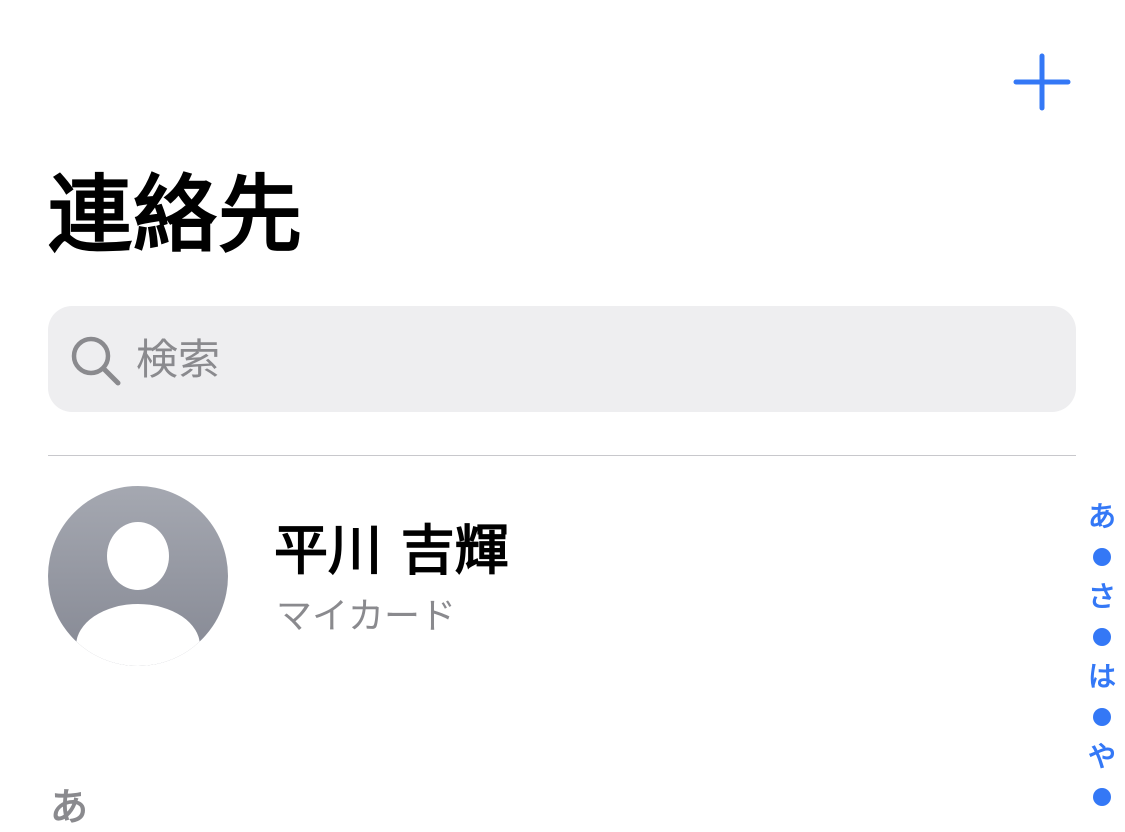 This screenshot has width=1125, height=832. What do you see at coordinates (562, 455) in the screenshot?
I see `divider` at bounding box center [562, 455].